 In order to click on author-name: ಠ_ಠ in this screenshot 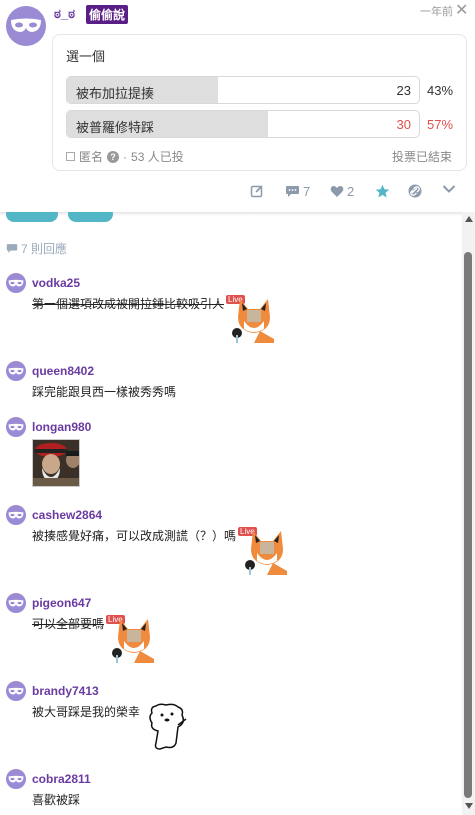, I will do `click(64, 14)`.